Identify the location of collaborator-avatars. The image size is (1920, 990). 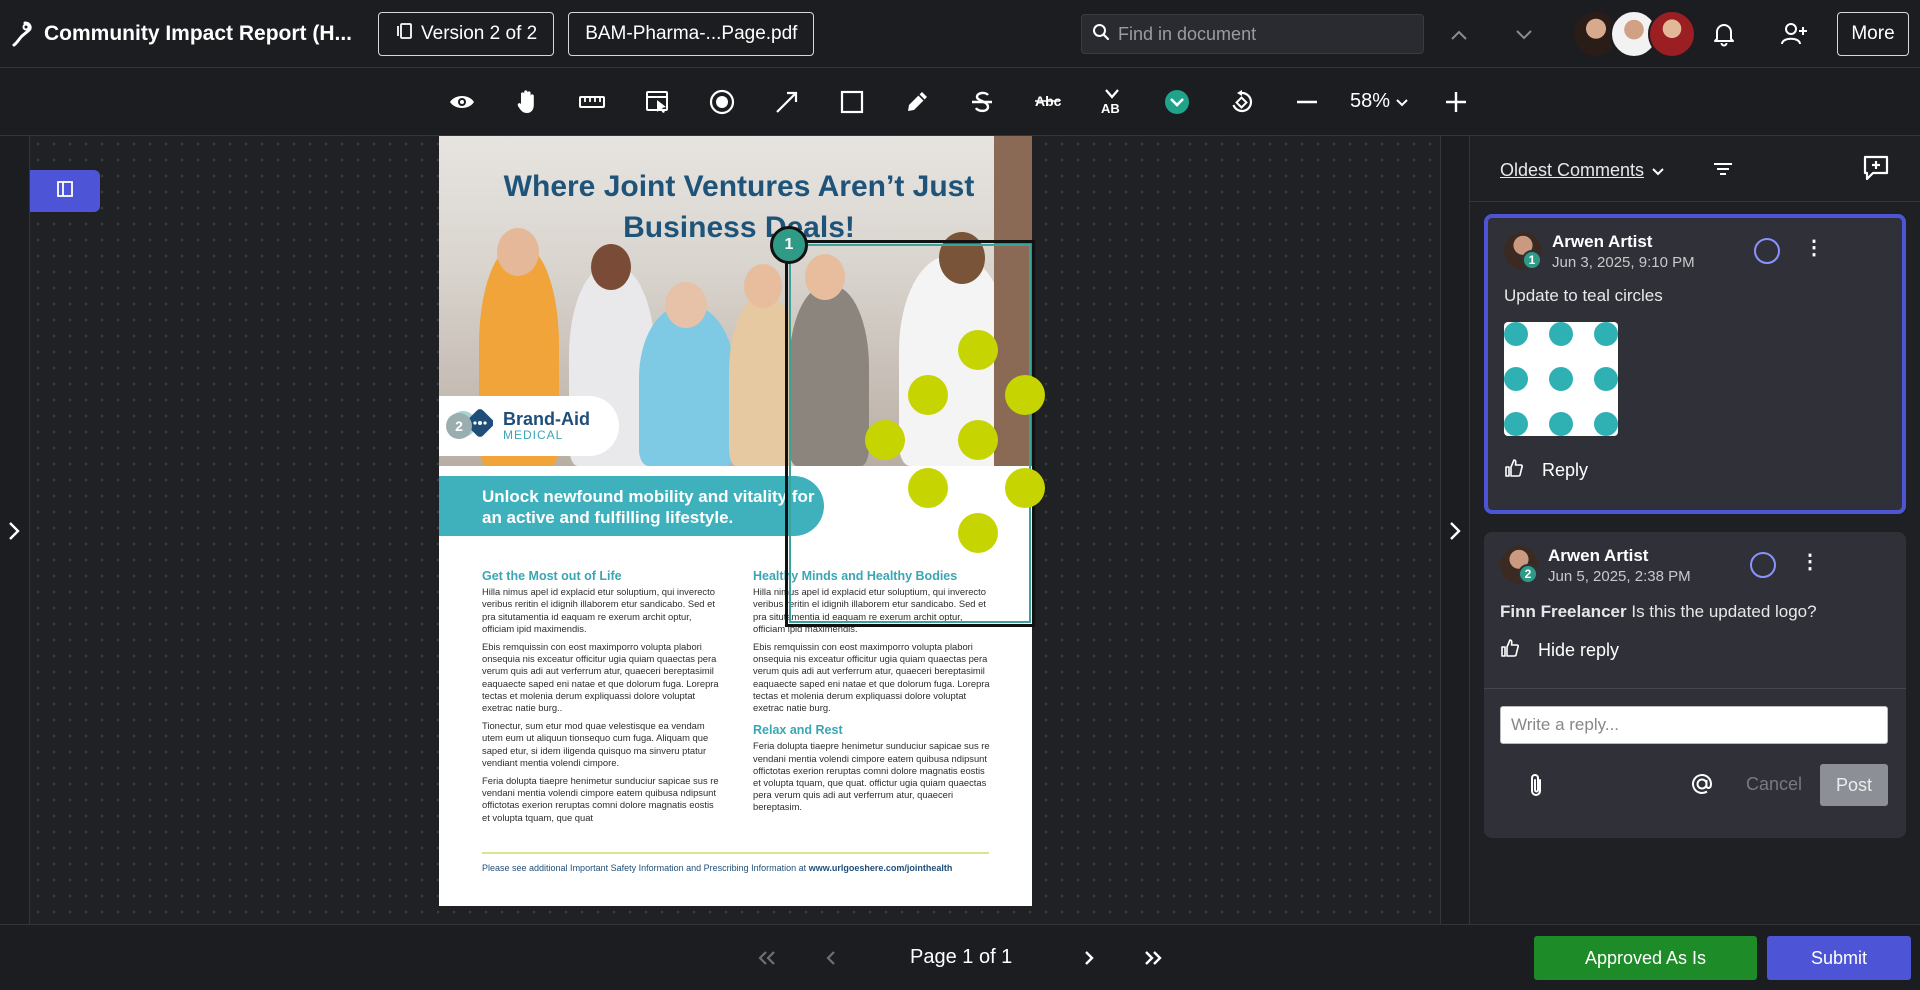
(1634, 34).